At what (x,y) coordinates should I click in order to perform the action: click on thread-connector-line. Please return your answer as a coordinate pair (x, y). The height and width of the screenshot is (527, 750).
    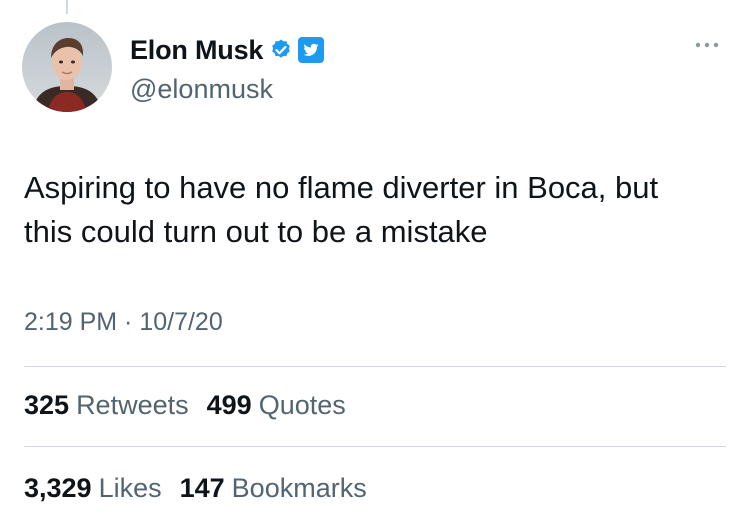
    Looking at the image, I should click on (67, 7).